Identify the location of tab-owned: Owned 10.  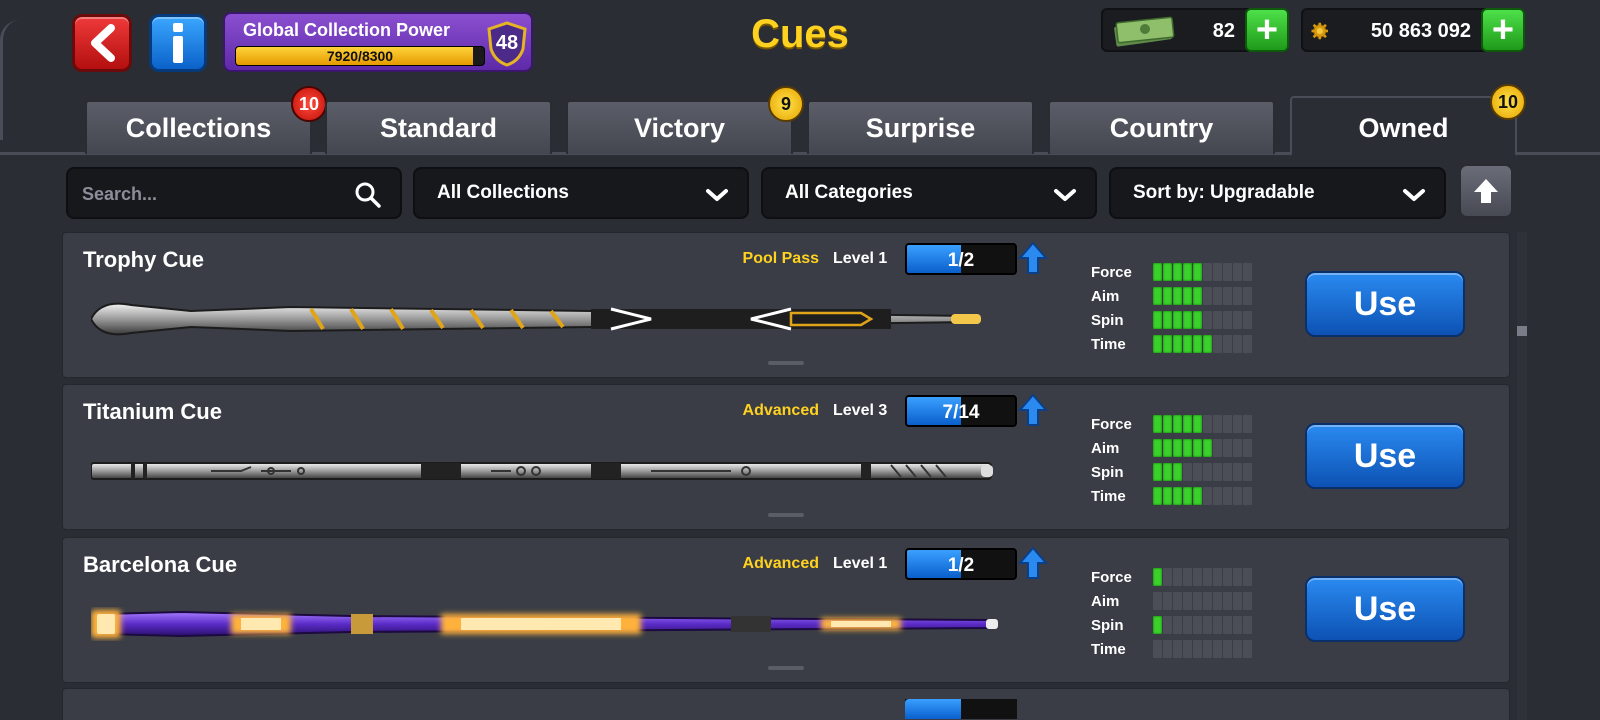
(1408, 120).